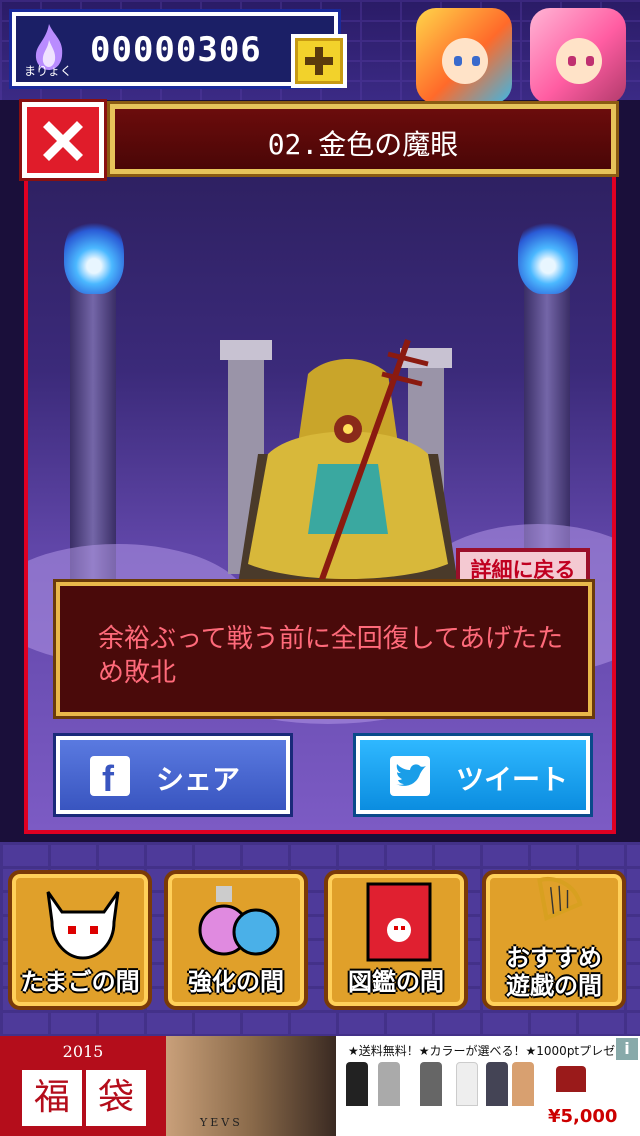  I want to click on close-button, so click(63, 140).